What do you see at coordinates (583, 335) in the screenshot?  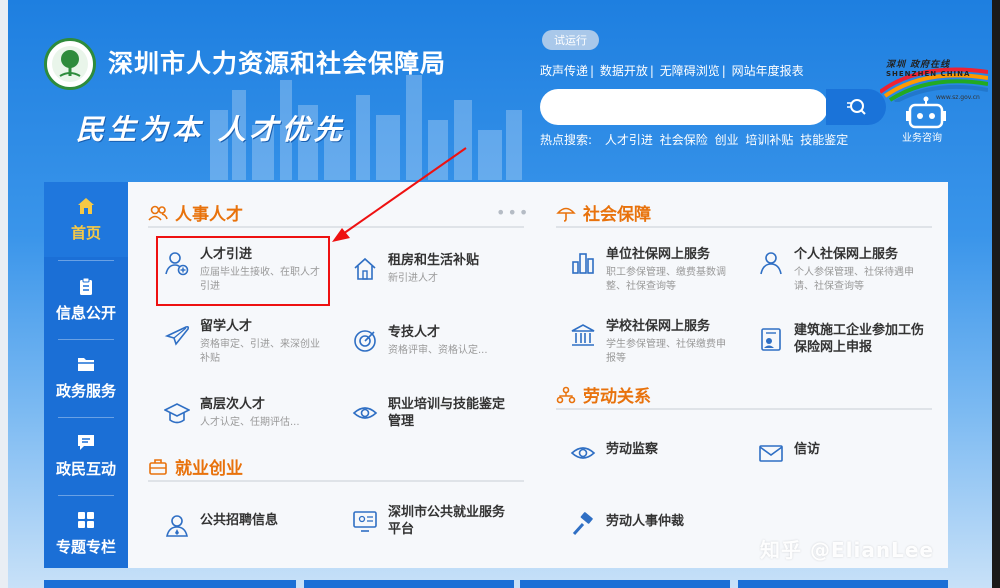 I see `school-icon` at bounding box center [583, 335].